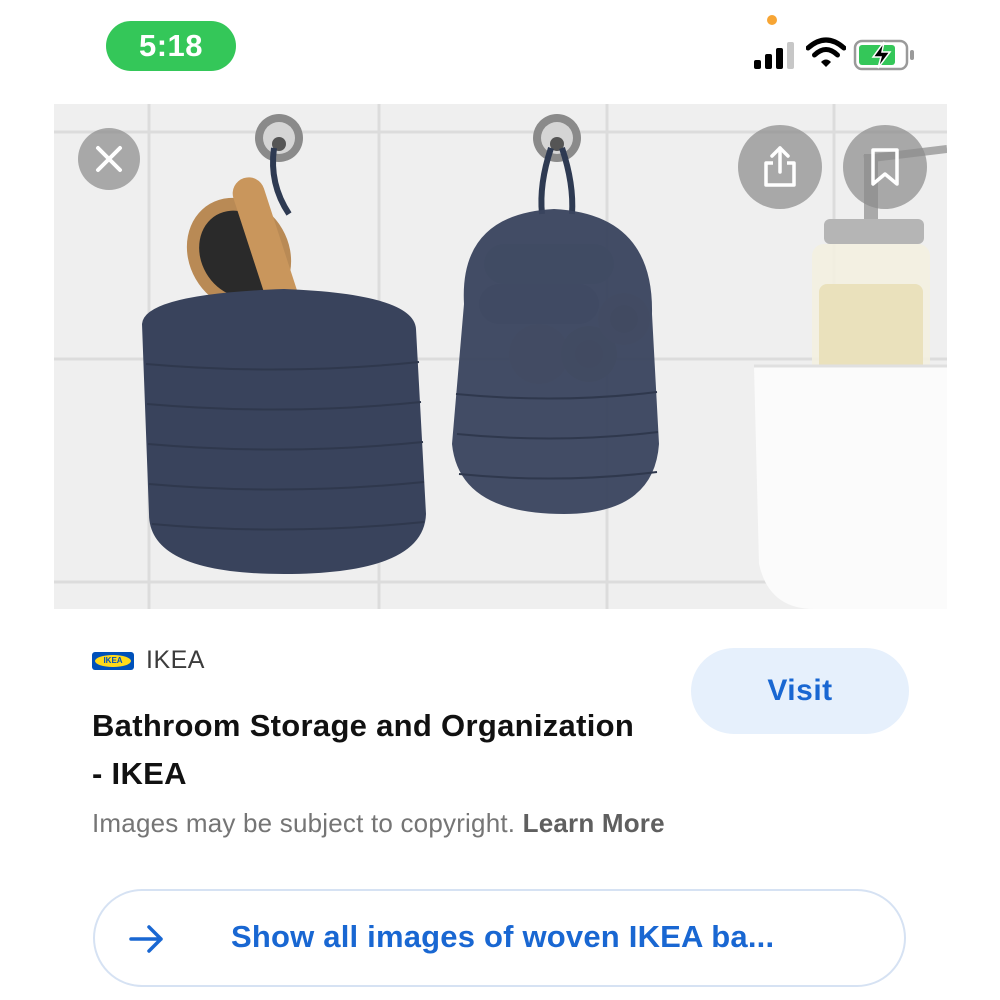  I want to click on result-title: Bathroom Storage and Organization - IKEA, so click(372, 750).